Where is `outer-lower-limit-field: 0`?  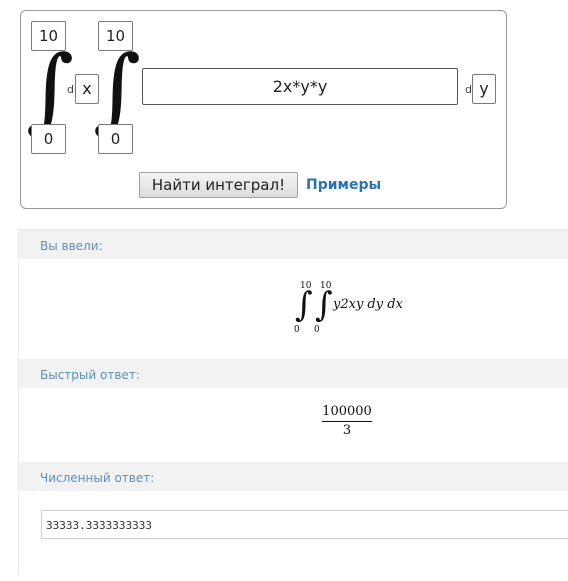
outer-lower-limit-field: 0 is located at coordinates (48, 139).